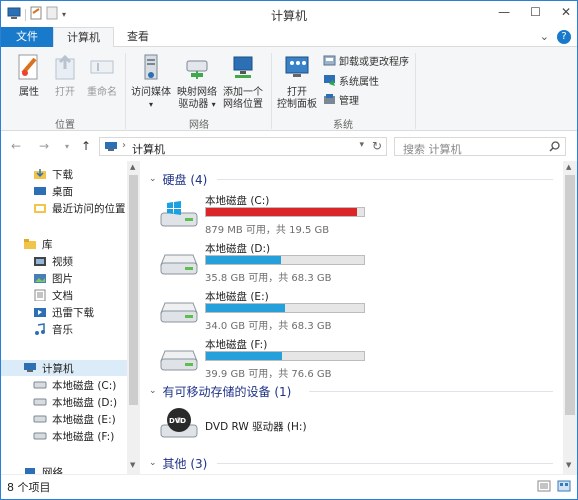 This screenshot has height=500, width=578. I want to click on uninstall-button: 卸载或更改程序, so click(366, 60).